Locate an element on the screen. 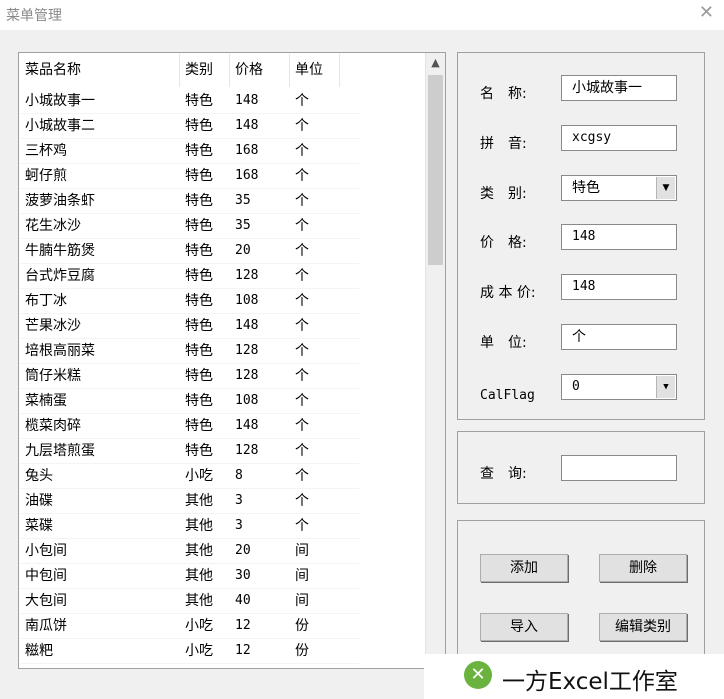  table-row: 牛腩牛筋煲 特色 20 个 is located at coordinates (189, 251).